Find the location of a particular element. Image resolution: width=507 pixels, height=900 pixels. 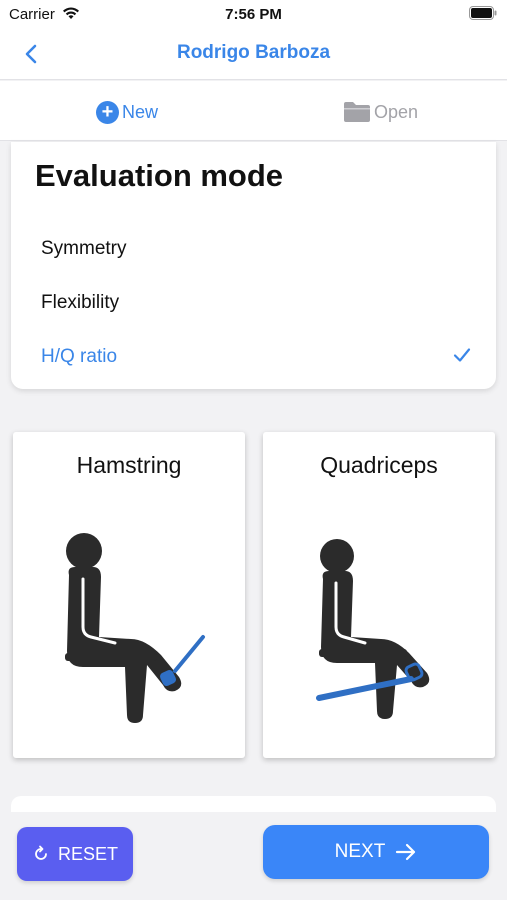

open-button: Open is located at coordinates (380, 112).